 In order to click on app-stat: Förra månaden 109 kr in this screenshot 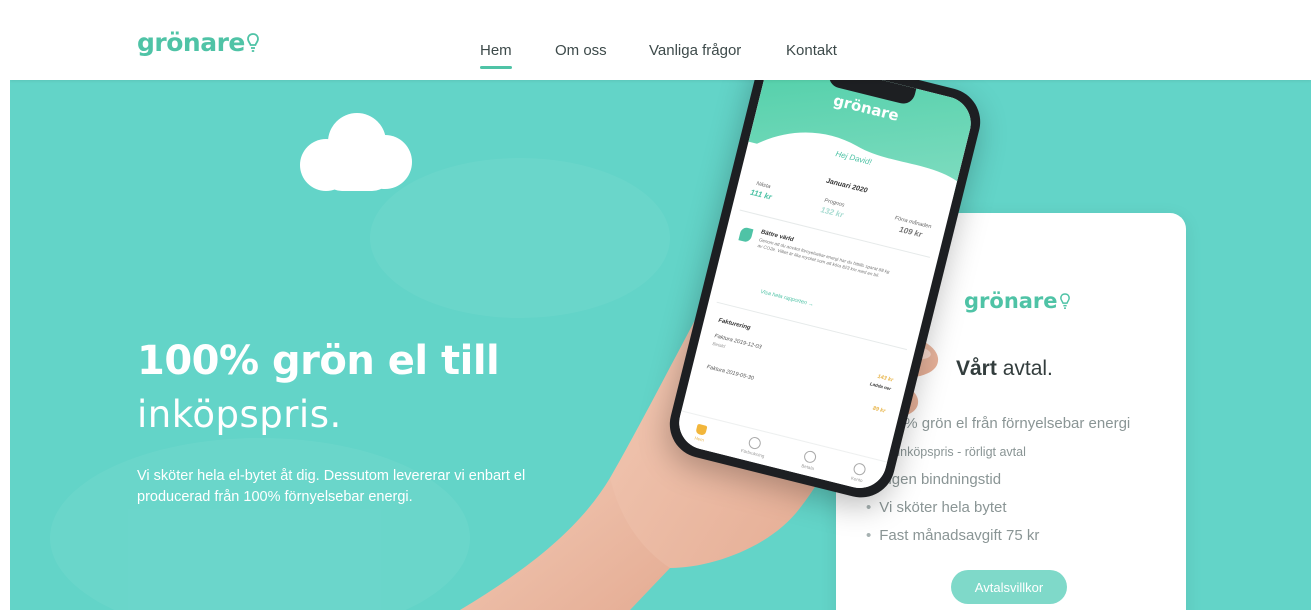, I will do `click(912, 227)`.